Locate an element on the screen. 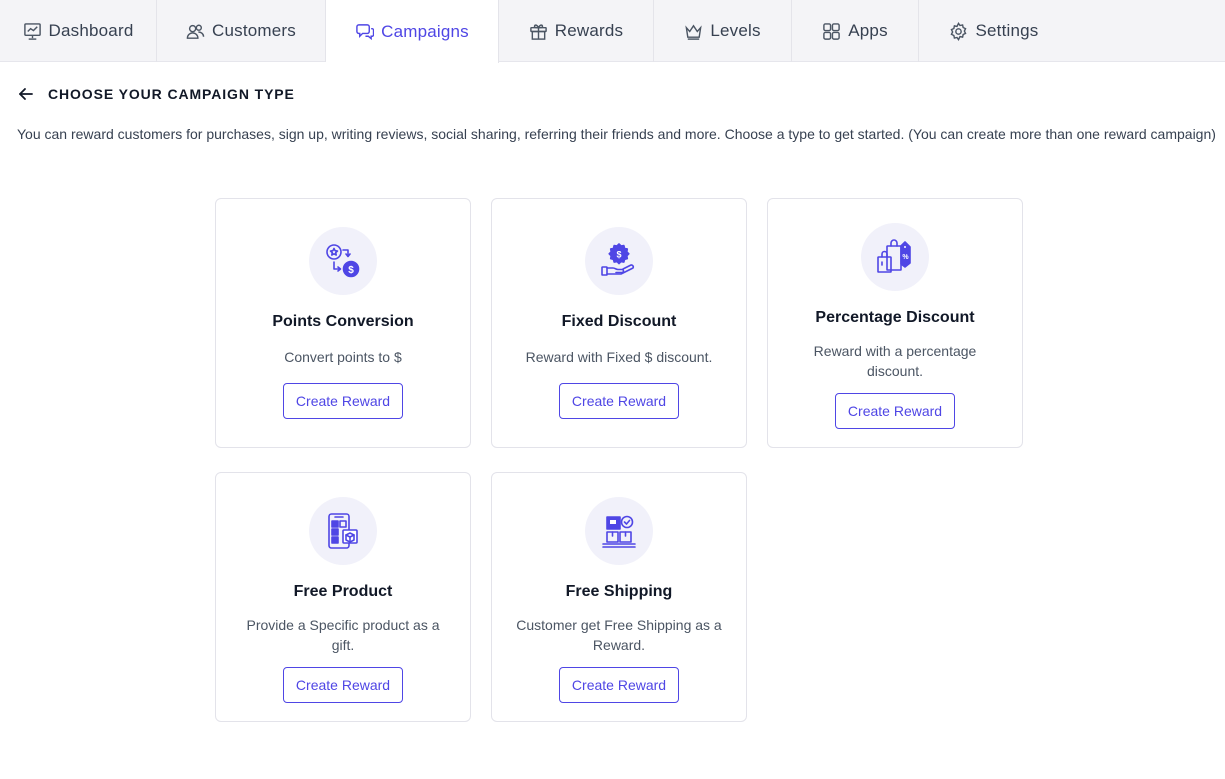 Image resolution: width=1225 pixels, height=779 pixels. tab-dashboard: Dashboard is located at coordinates (78, 31).